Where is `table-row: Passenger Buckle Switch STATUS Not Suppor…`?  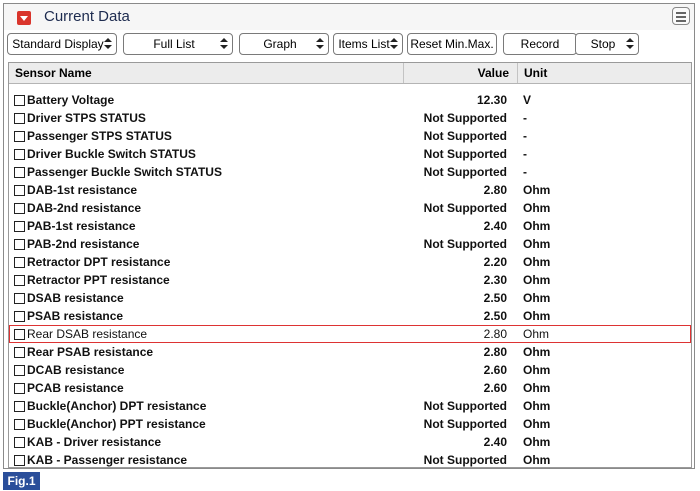
table-row: Passenger Buckle Switch STATUS Not Suppor… is located at coordinates (350, 172).